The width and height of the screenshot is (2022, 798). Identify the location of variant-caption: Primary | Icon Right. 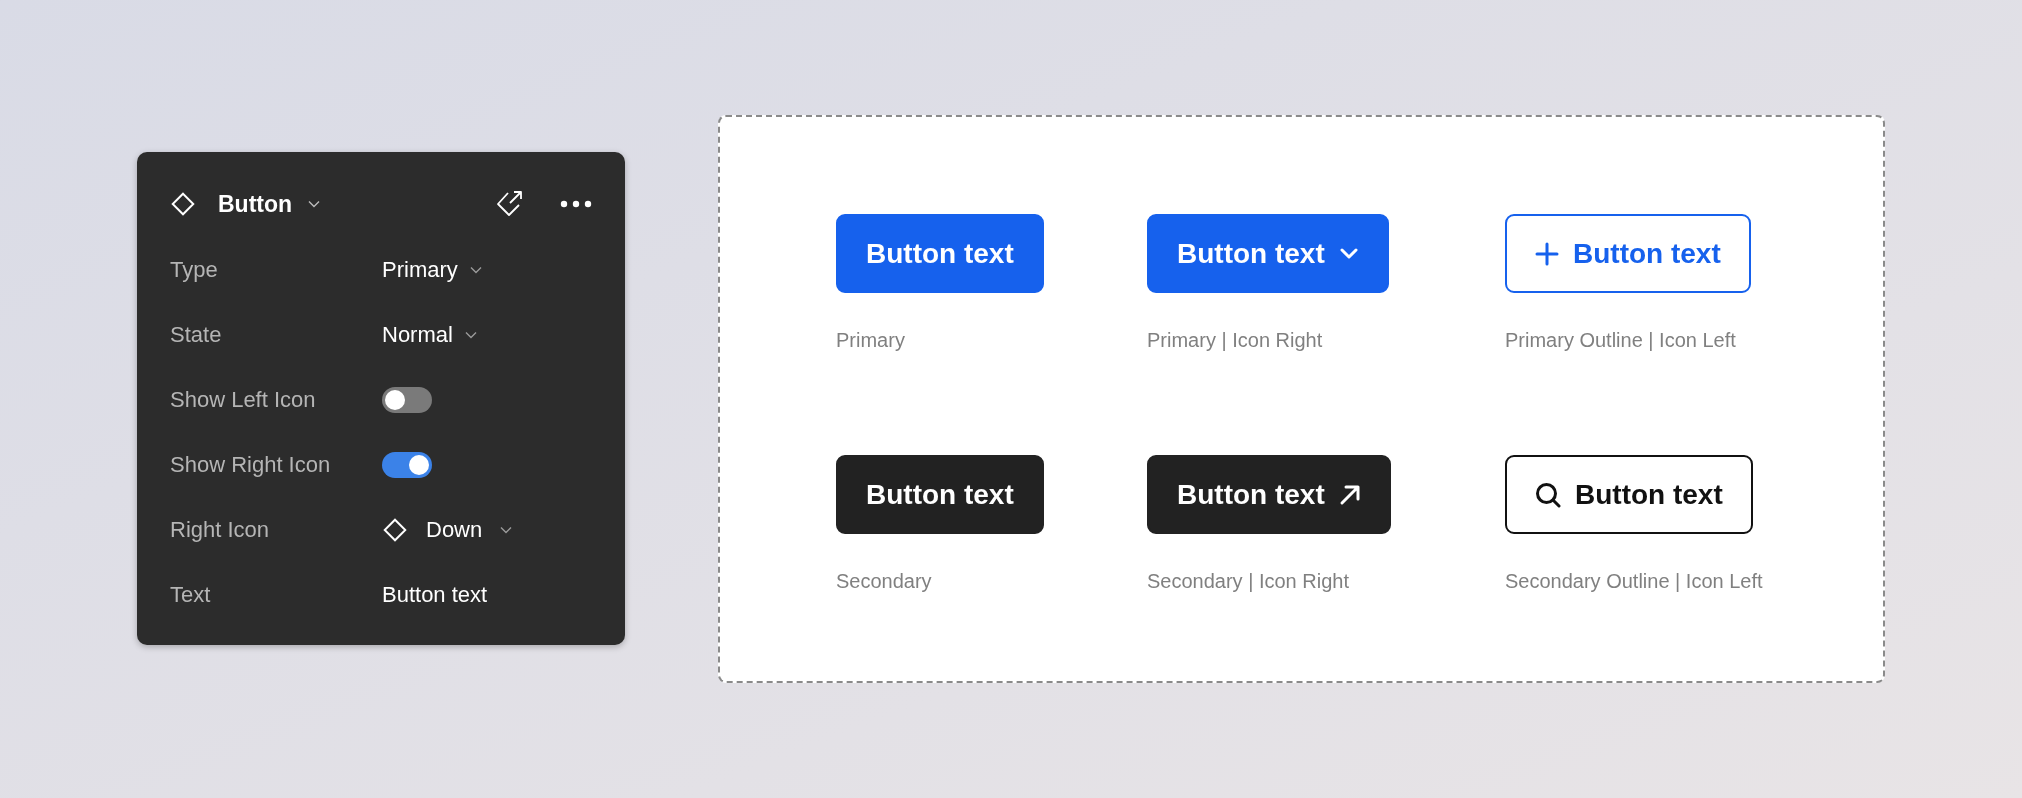
(1235, 340).